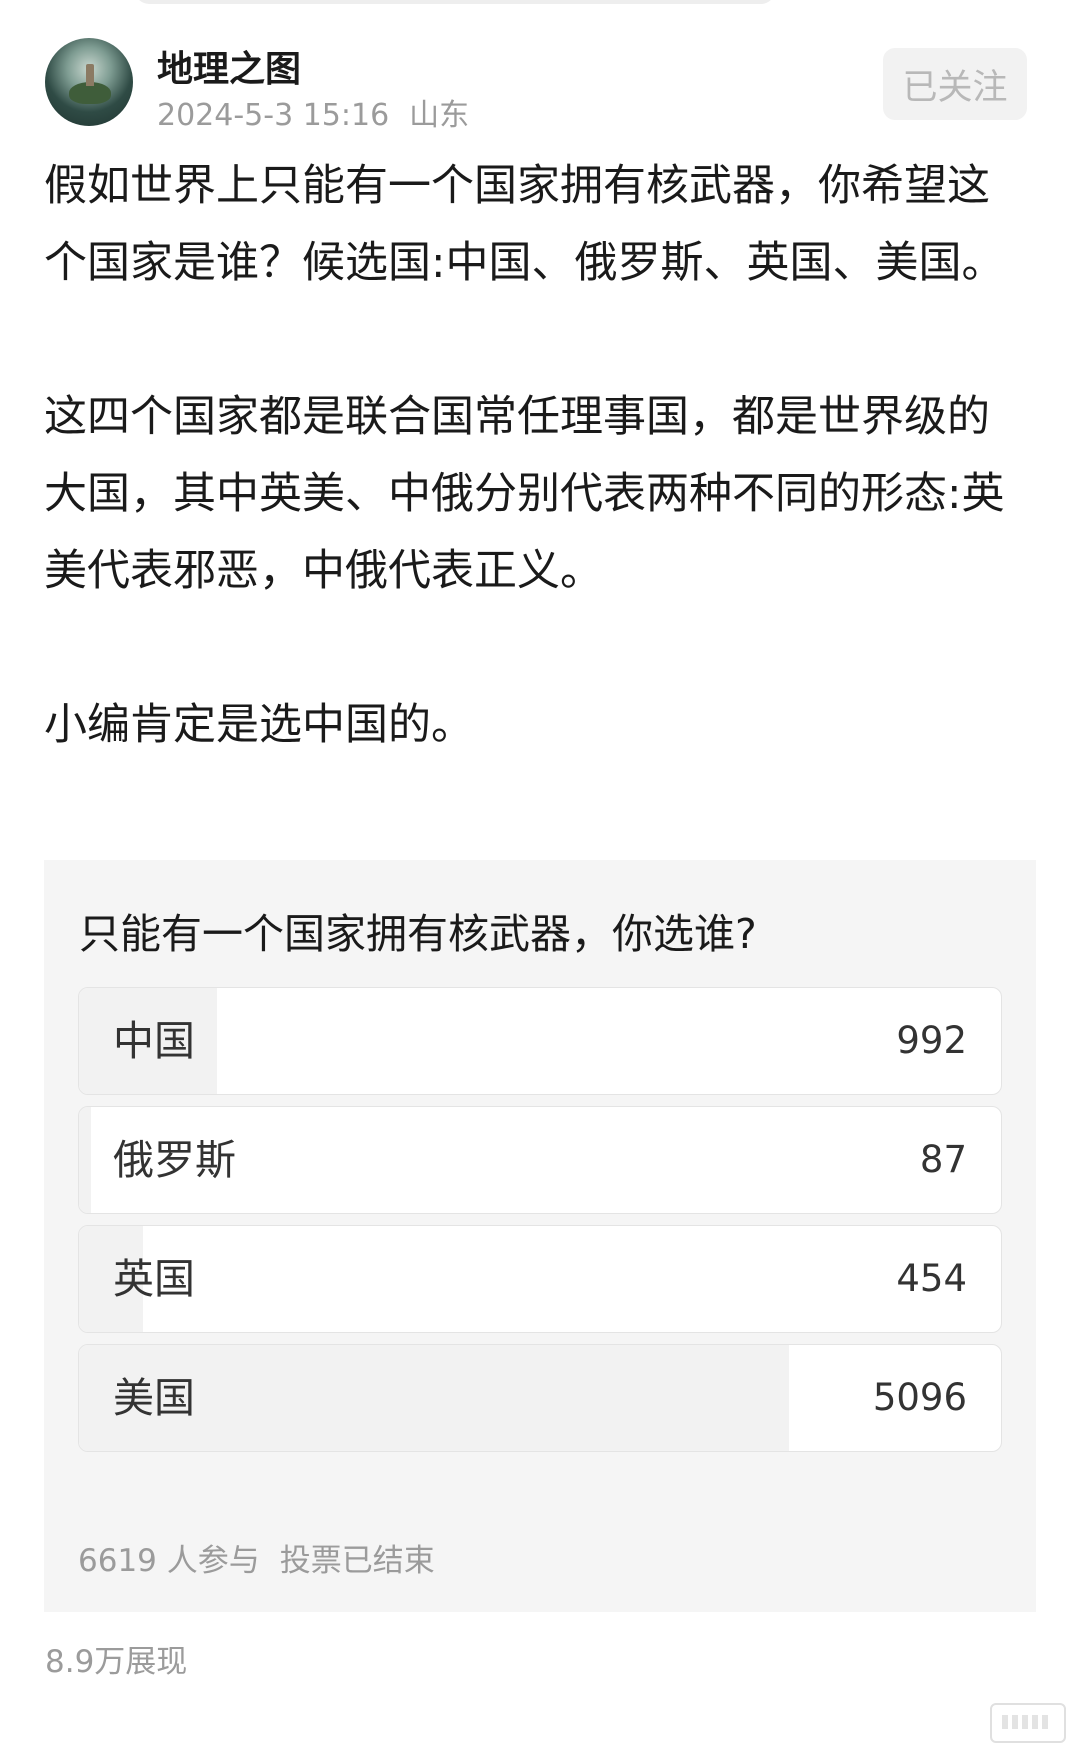 This screenshot has height=1752, width=1080. I want to click on poll-question: 只能有一个国家拥有核武器，你选谁?, so click(418, 934).